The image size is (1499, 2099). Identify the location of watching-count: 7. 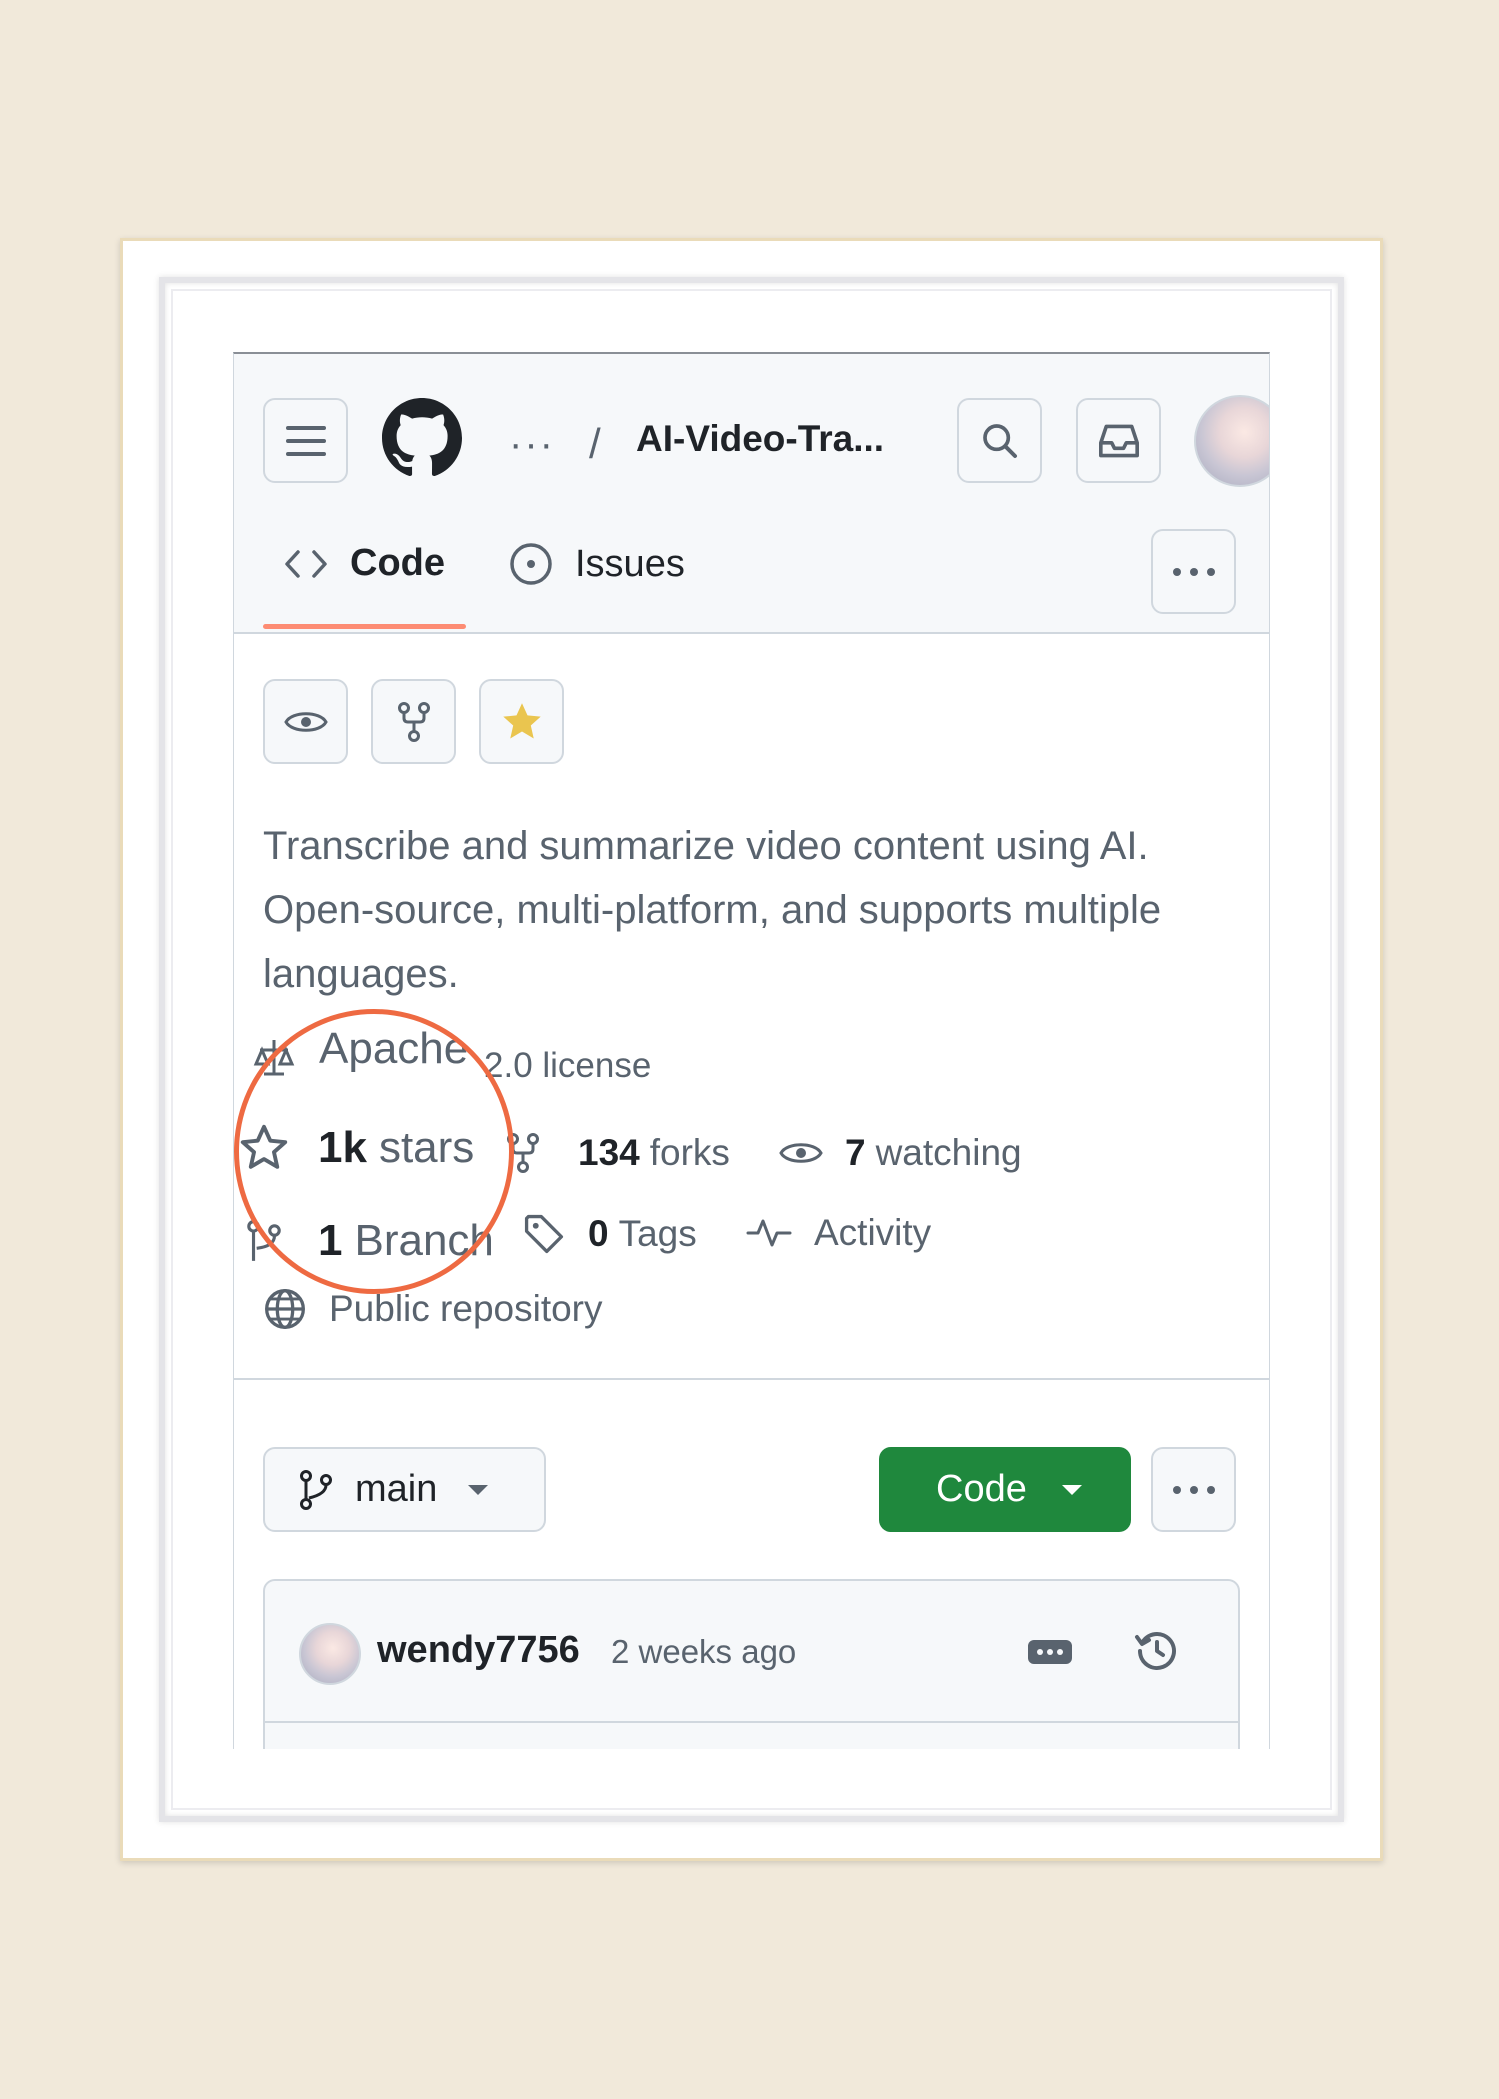
(855, 1152).